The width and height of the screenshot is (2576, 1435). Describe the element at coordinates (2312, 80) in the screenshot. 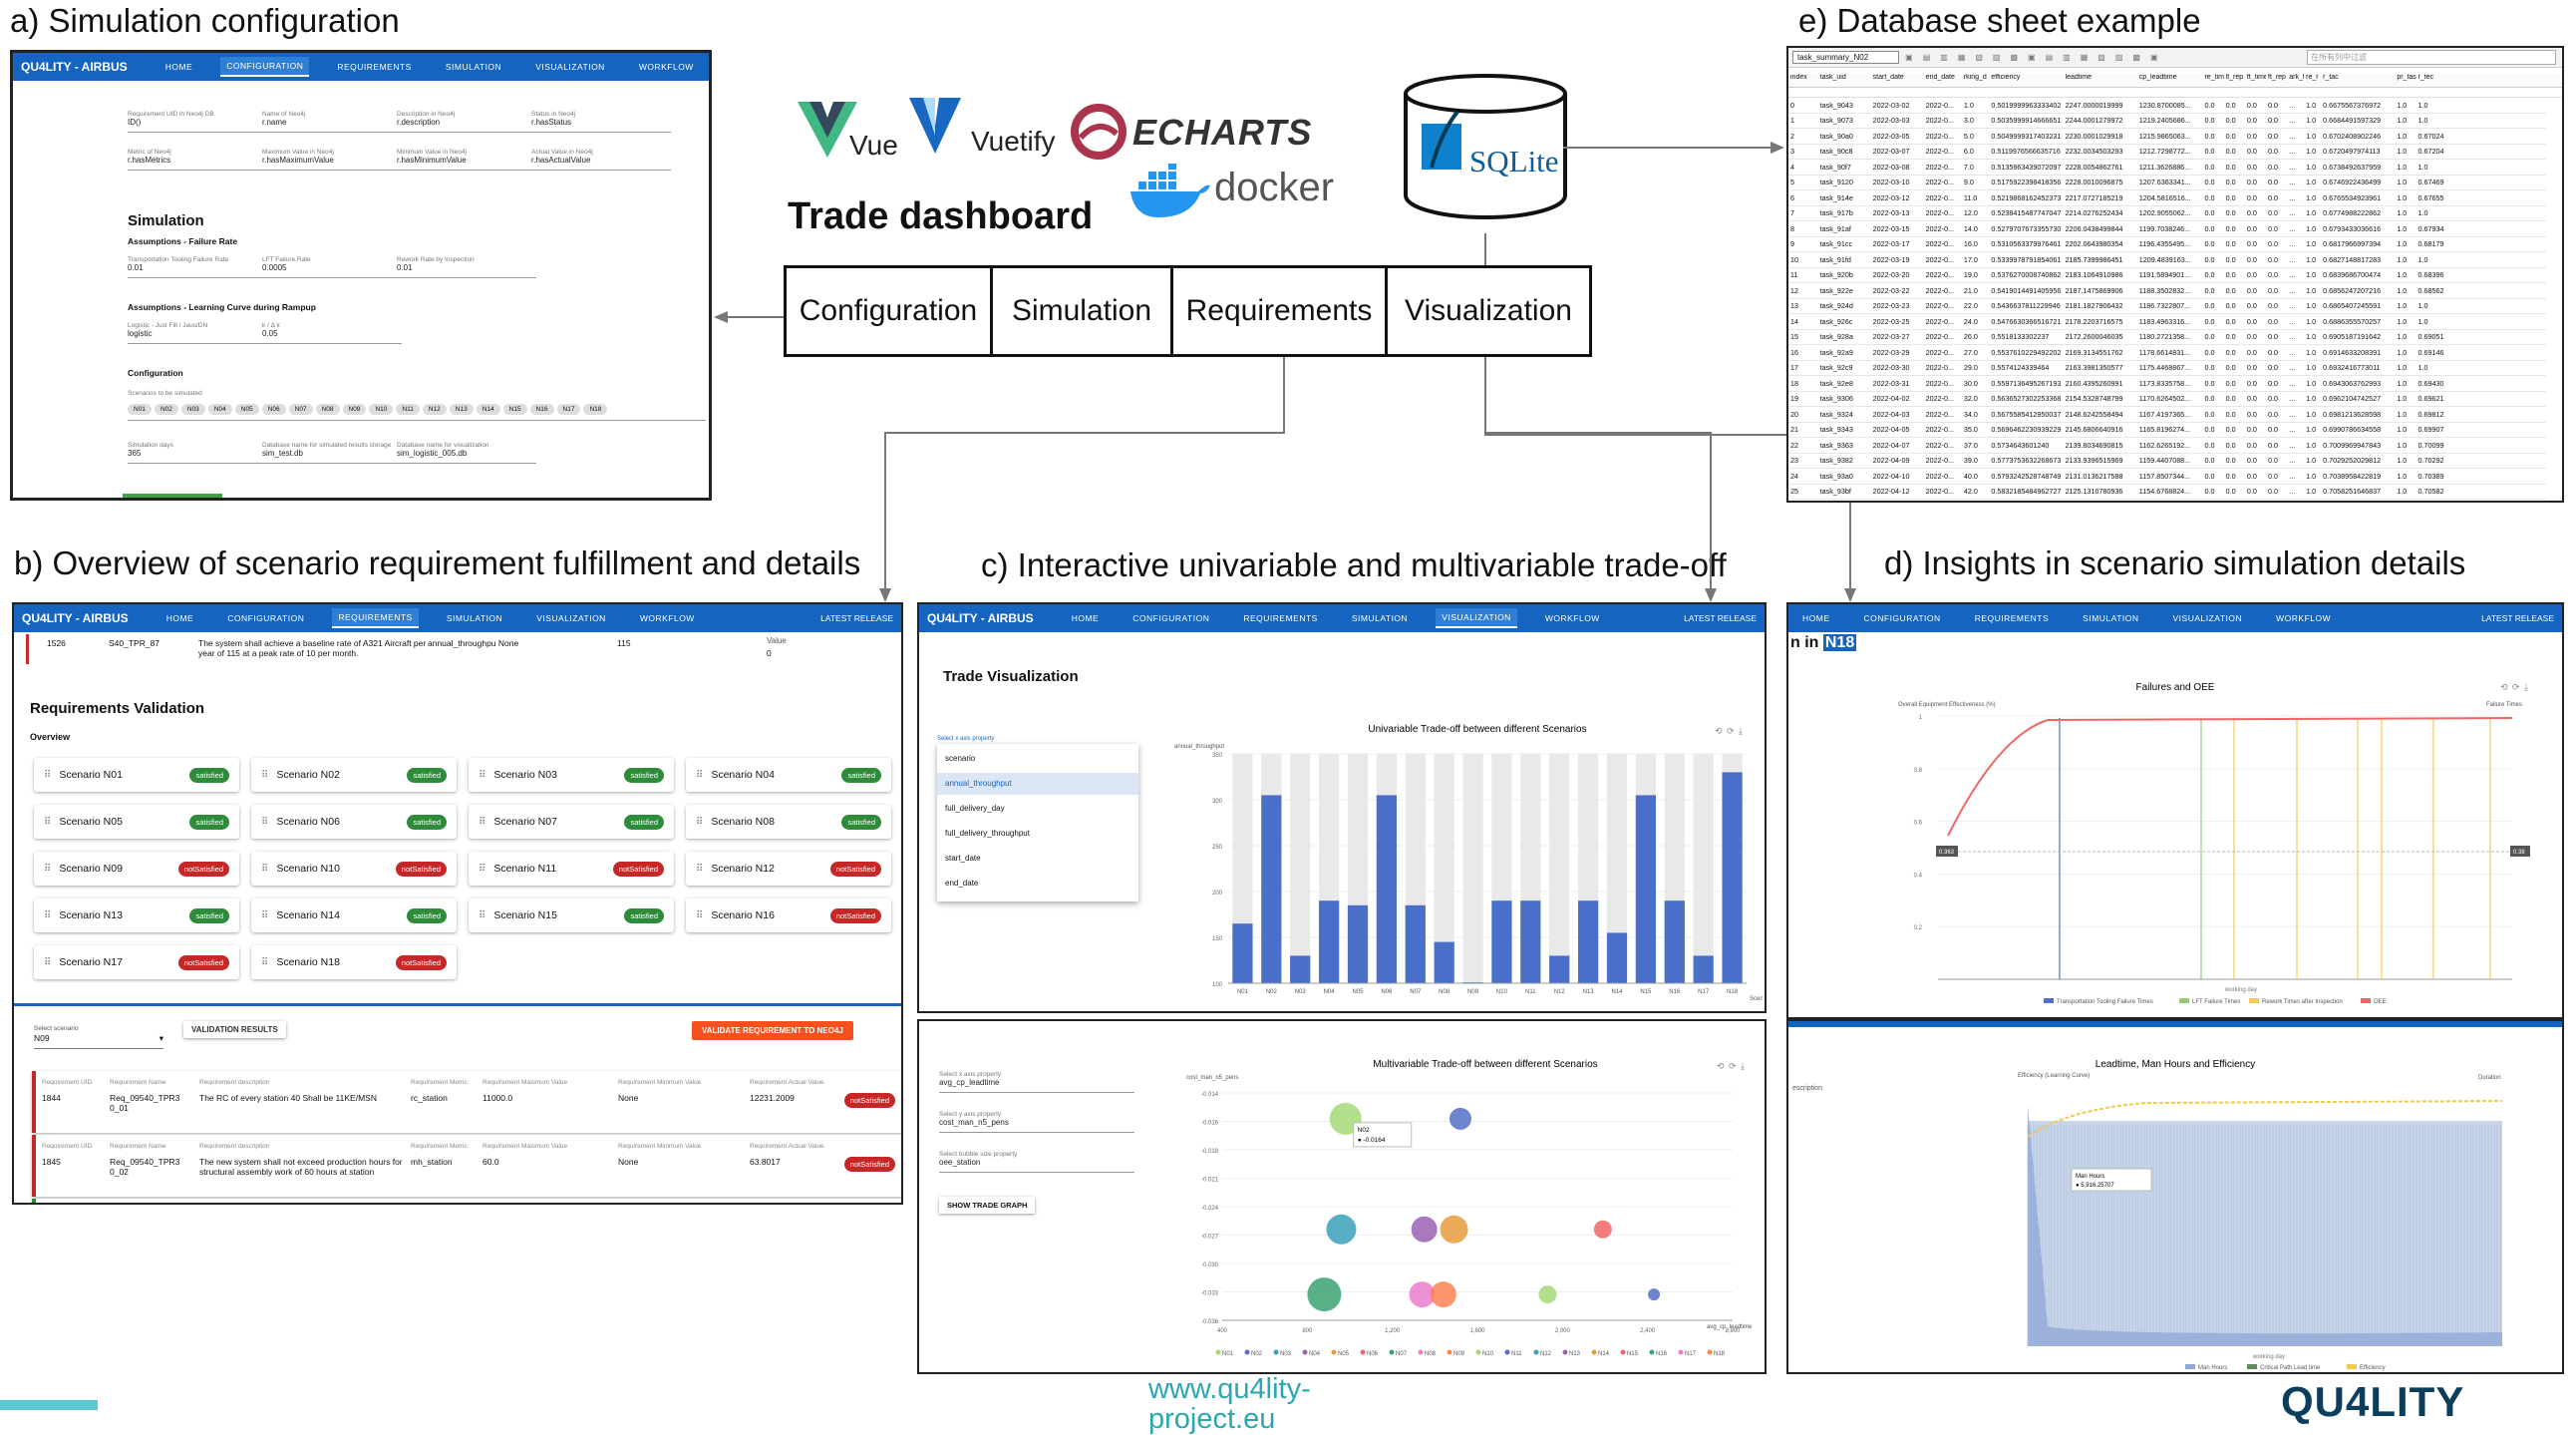

I see `sheet-col-header: re_r` at that location.